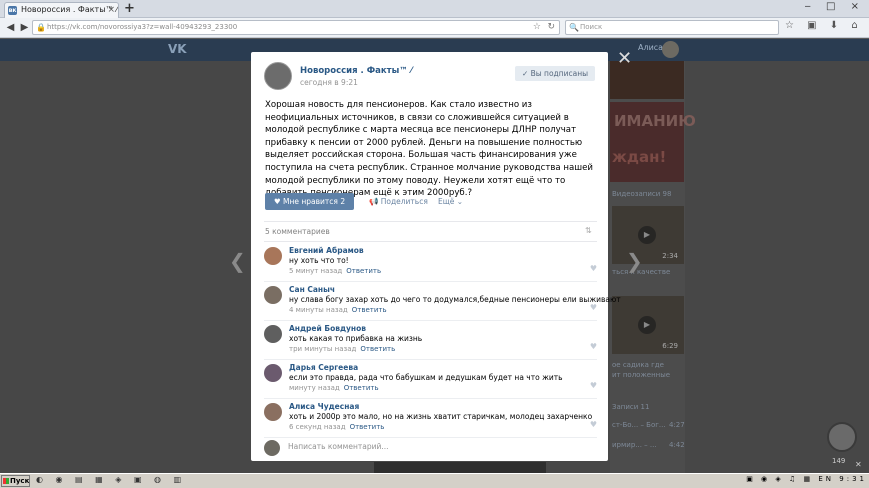 This screenshot has width=869, height=488. I want to click on comment-time: три минуты назад, so click(322, 349).